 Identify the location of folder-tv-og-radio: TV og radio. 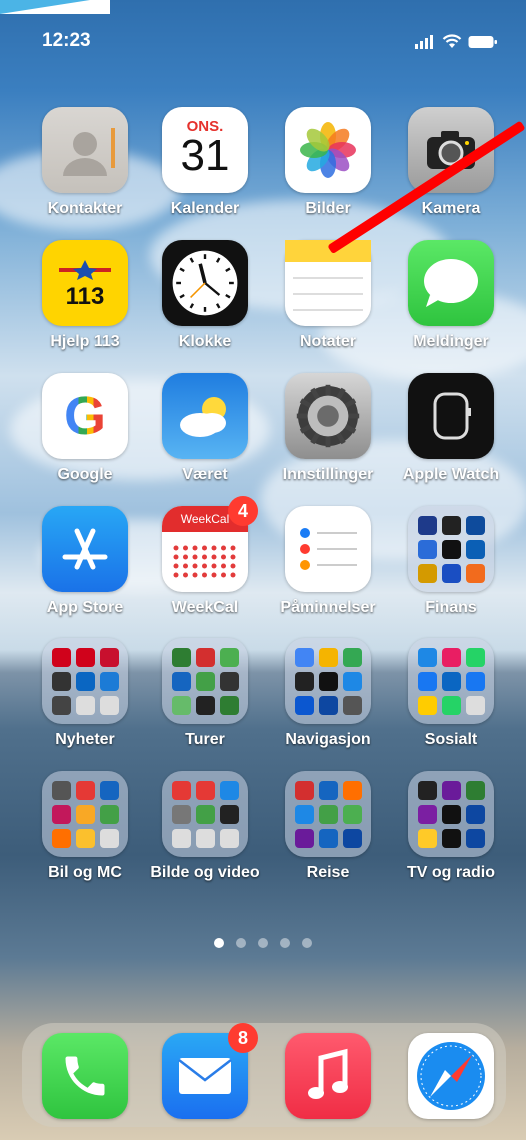
(451, 826).